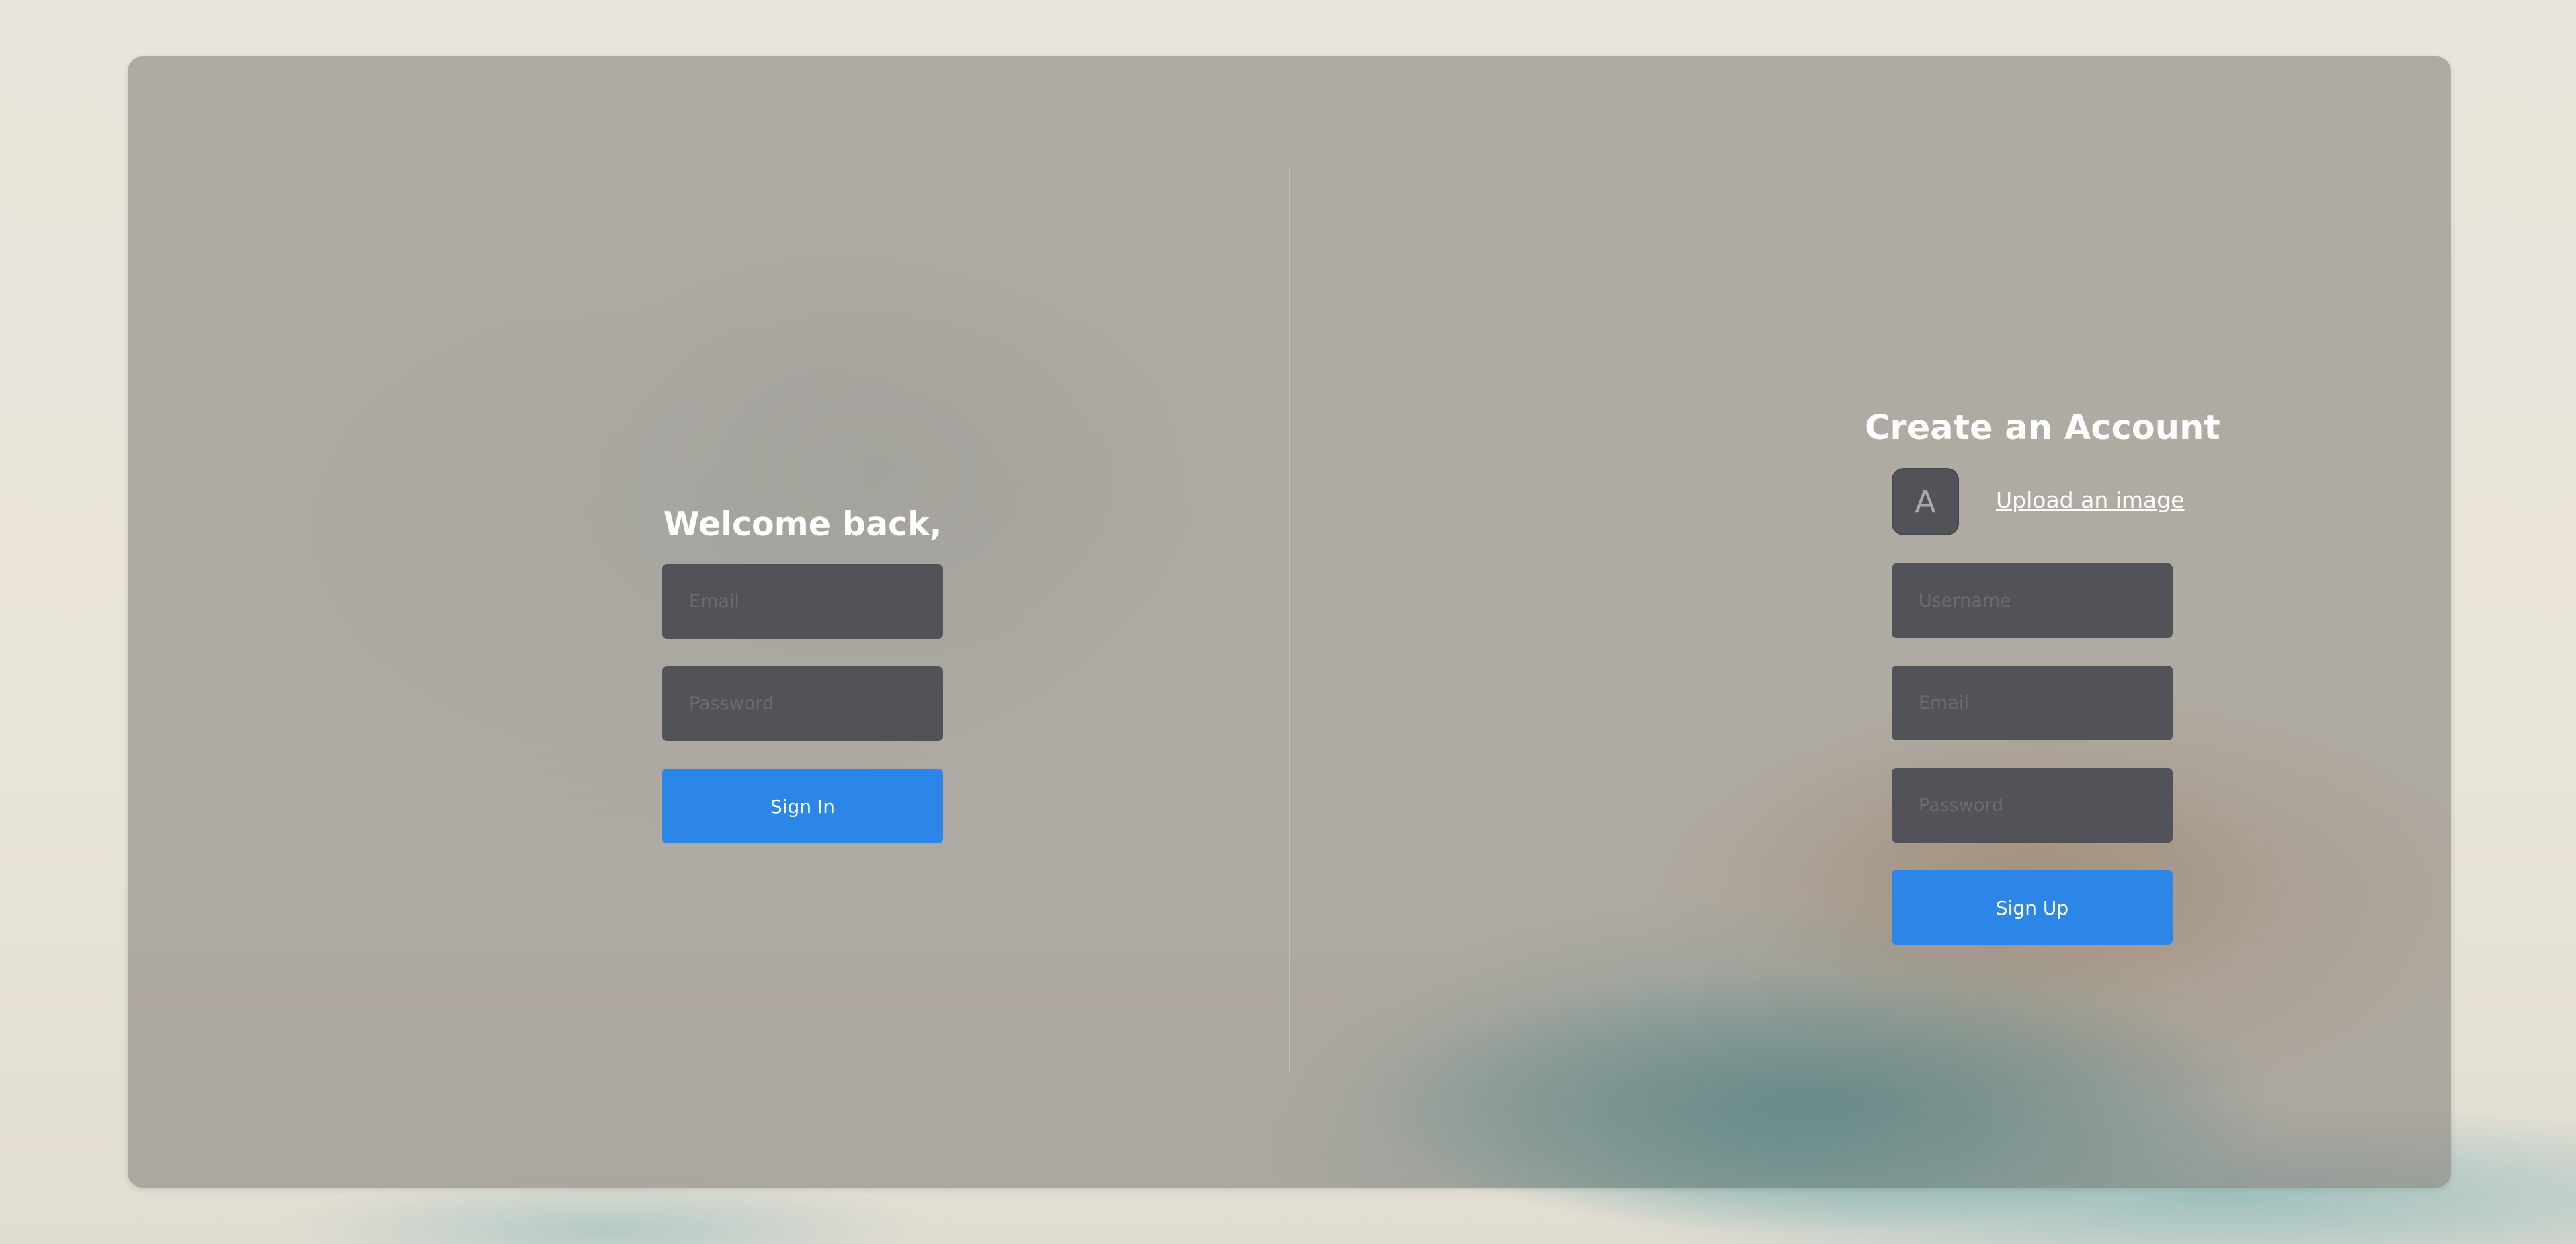 The image size is (2576, 1244). Describe the element at coordinates (802, 703) in the screenshot. I see `sign-in-password-input` at that location.